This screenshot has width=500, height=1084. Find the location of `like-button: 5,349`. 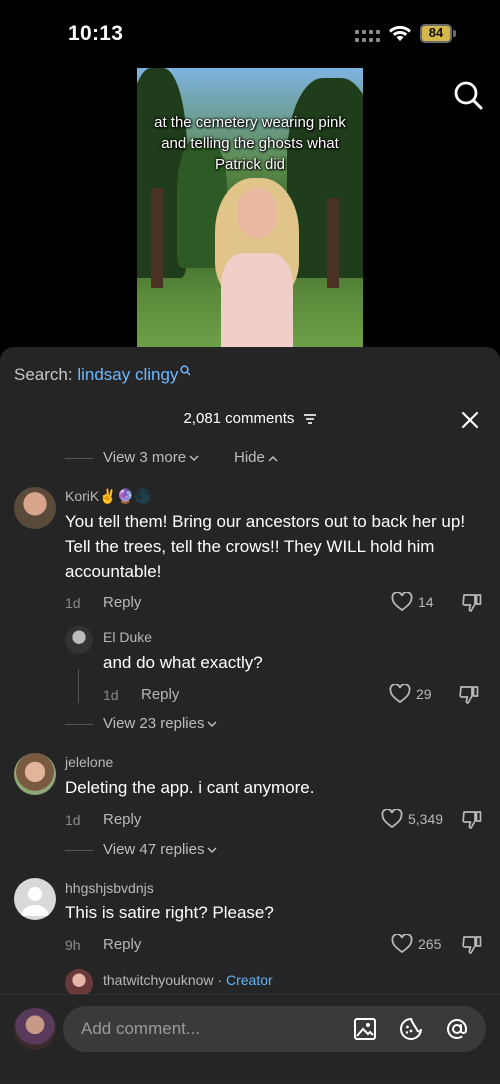

like-button: 5,349 is located at coordinates (412, 819).